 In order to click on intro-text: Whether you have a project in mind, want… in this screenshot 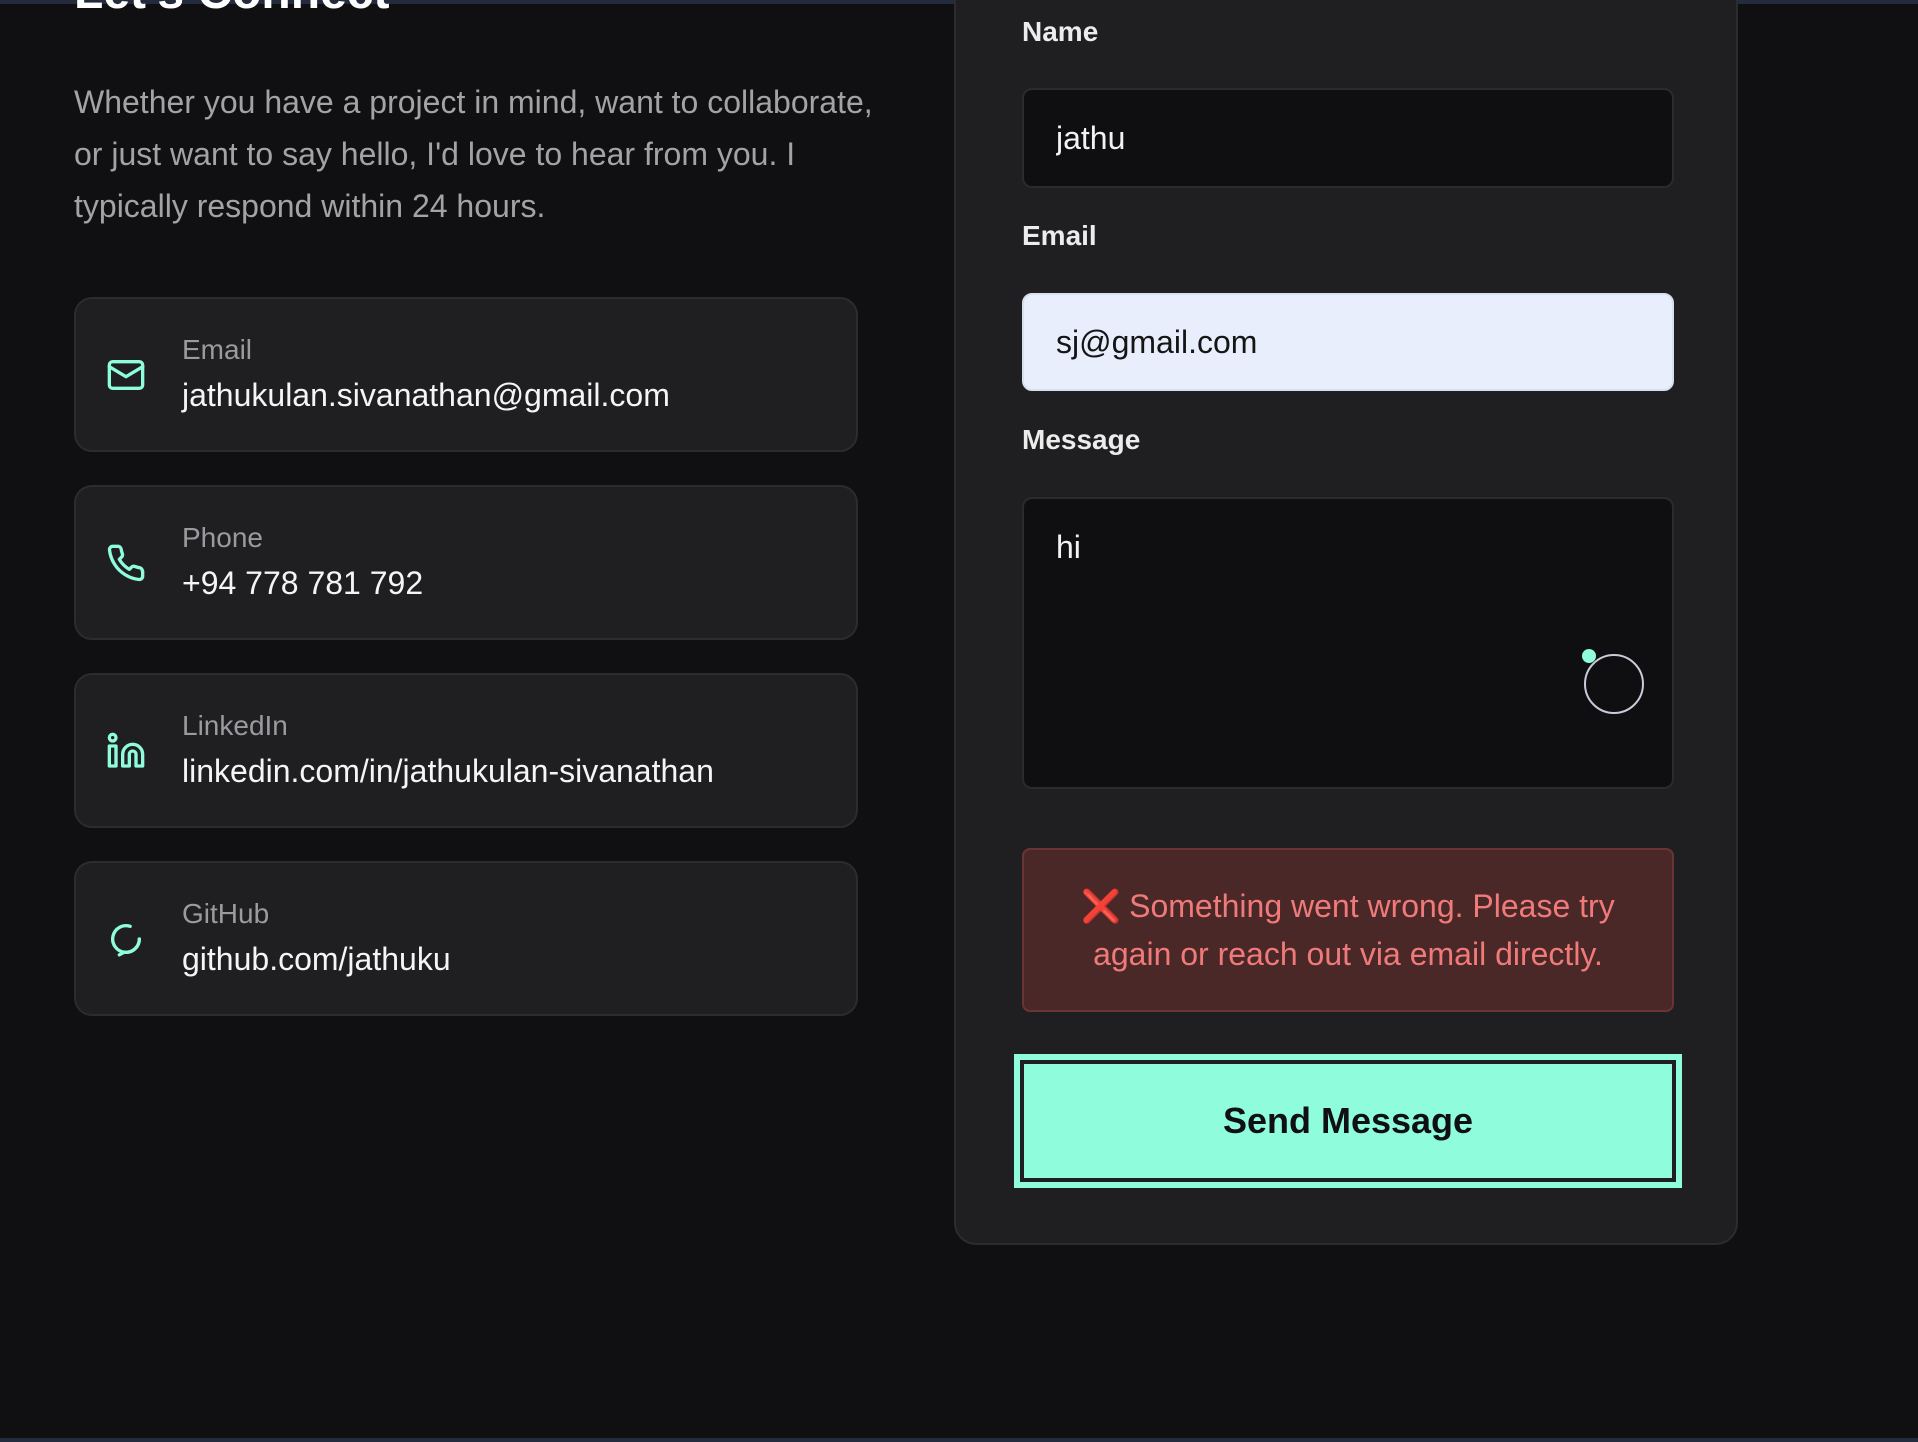, I will do `click(473, 154)`.